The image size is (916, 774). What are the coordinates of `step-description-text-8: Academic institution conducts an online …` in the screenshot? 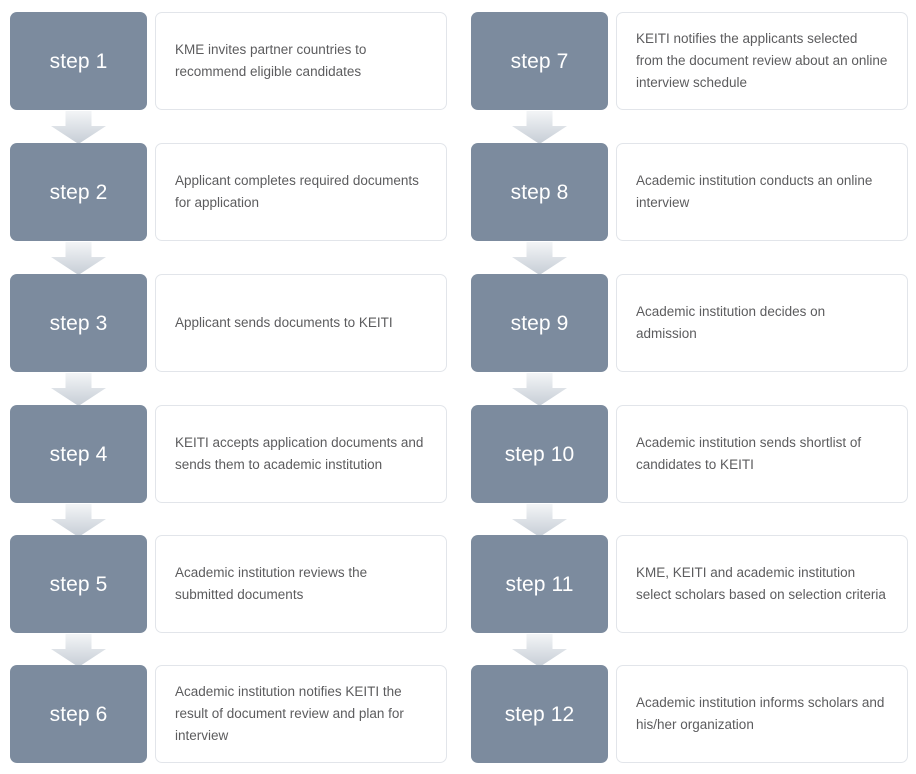 It's located at (754, 191).